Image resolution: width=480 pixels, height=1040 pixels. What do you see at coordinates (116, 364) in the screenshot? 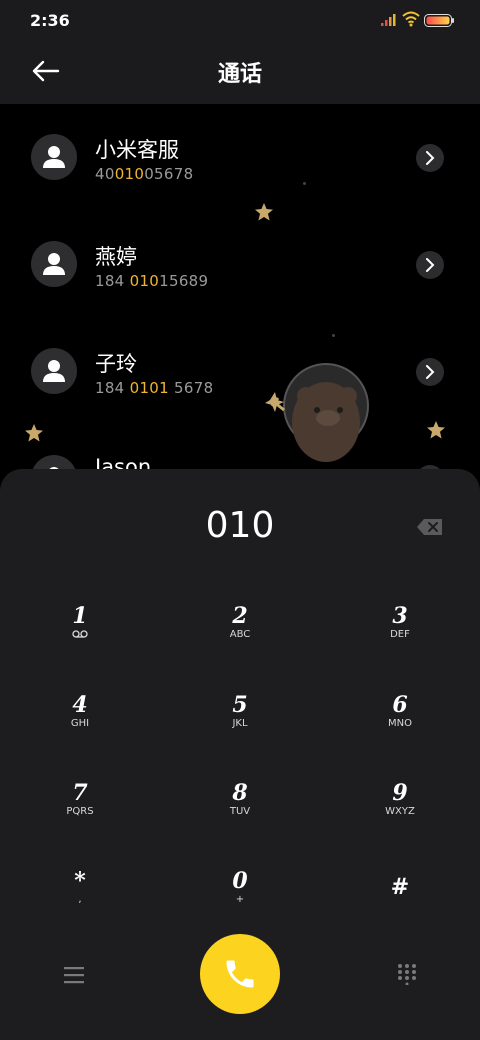
I see `contact-name: 子玲` at bounding box center [116, 364].